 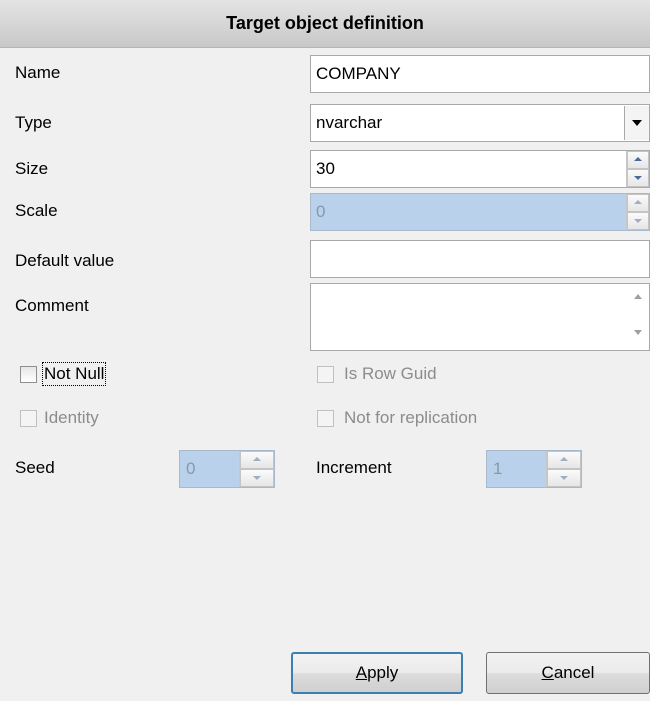 What do you see at coordinates (33, 122) in the screenshot?
I see `type-label: Type` at bounding box center [33, 122].